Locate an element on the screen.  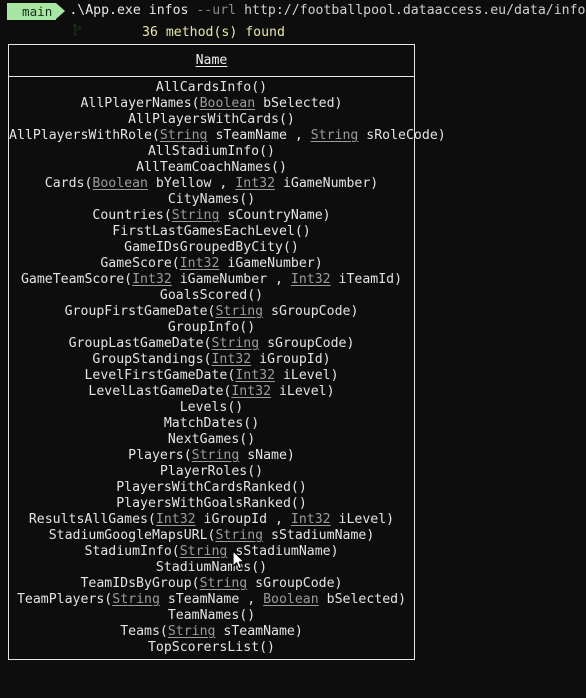
method-signature-text: GameIDsGroupedByCity() is located at coordinates (211, 247).